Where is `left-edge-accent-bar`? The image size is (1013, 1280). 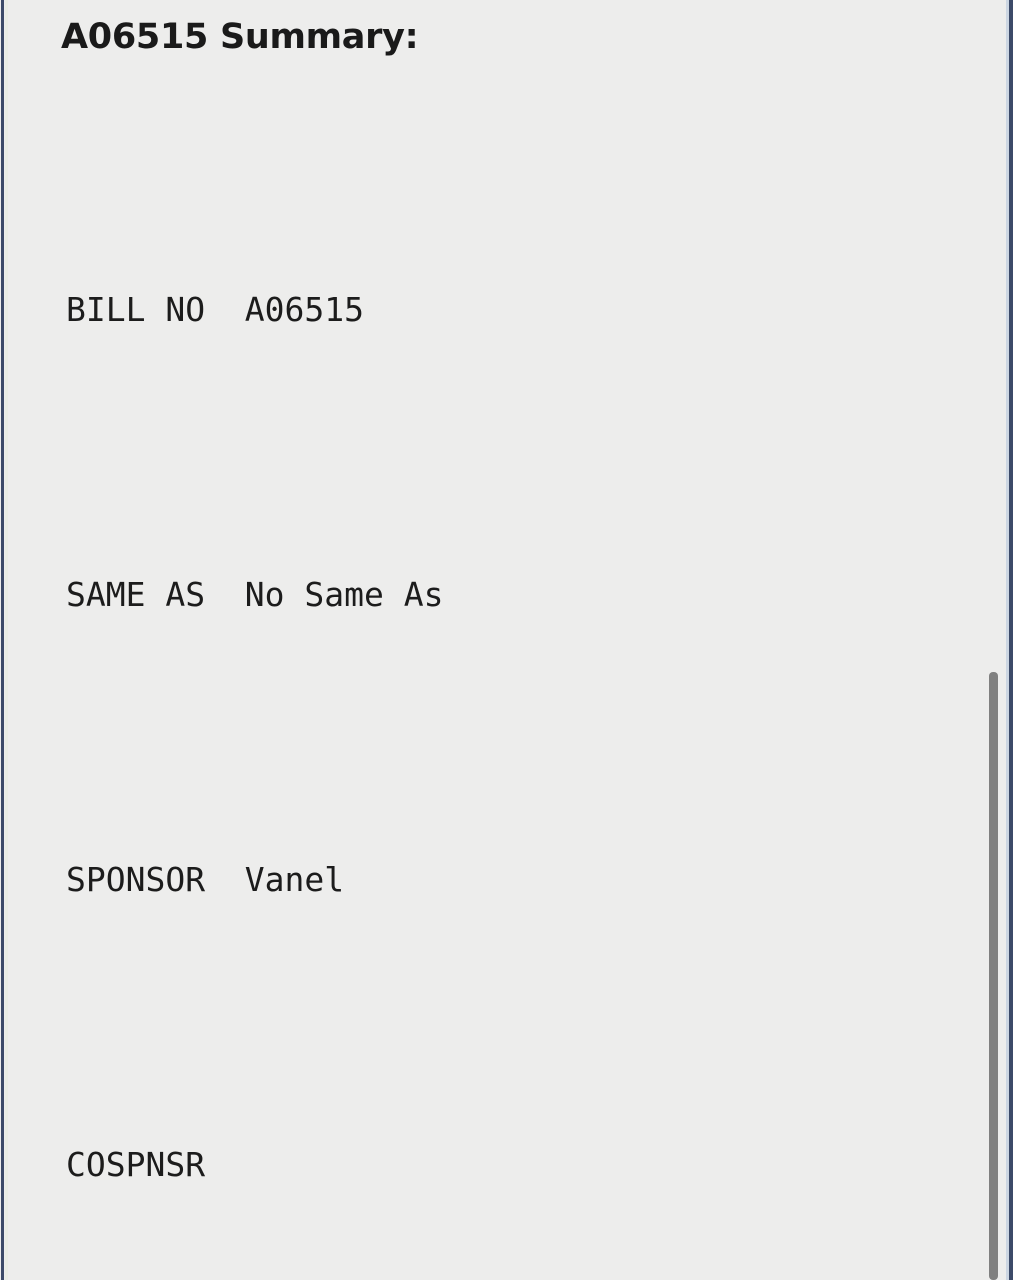
left-edge-accent-bar is located at coordinates (2, 640).